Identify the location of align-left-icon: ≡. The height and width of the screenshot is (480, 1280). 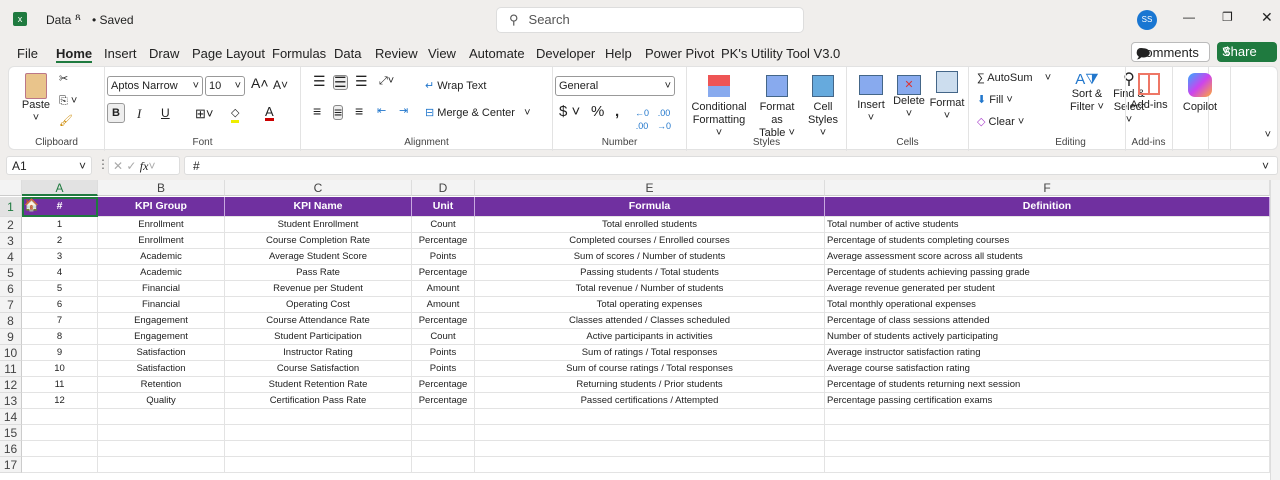
(317, 111).